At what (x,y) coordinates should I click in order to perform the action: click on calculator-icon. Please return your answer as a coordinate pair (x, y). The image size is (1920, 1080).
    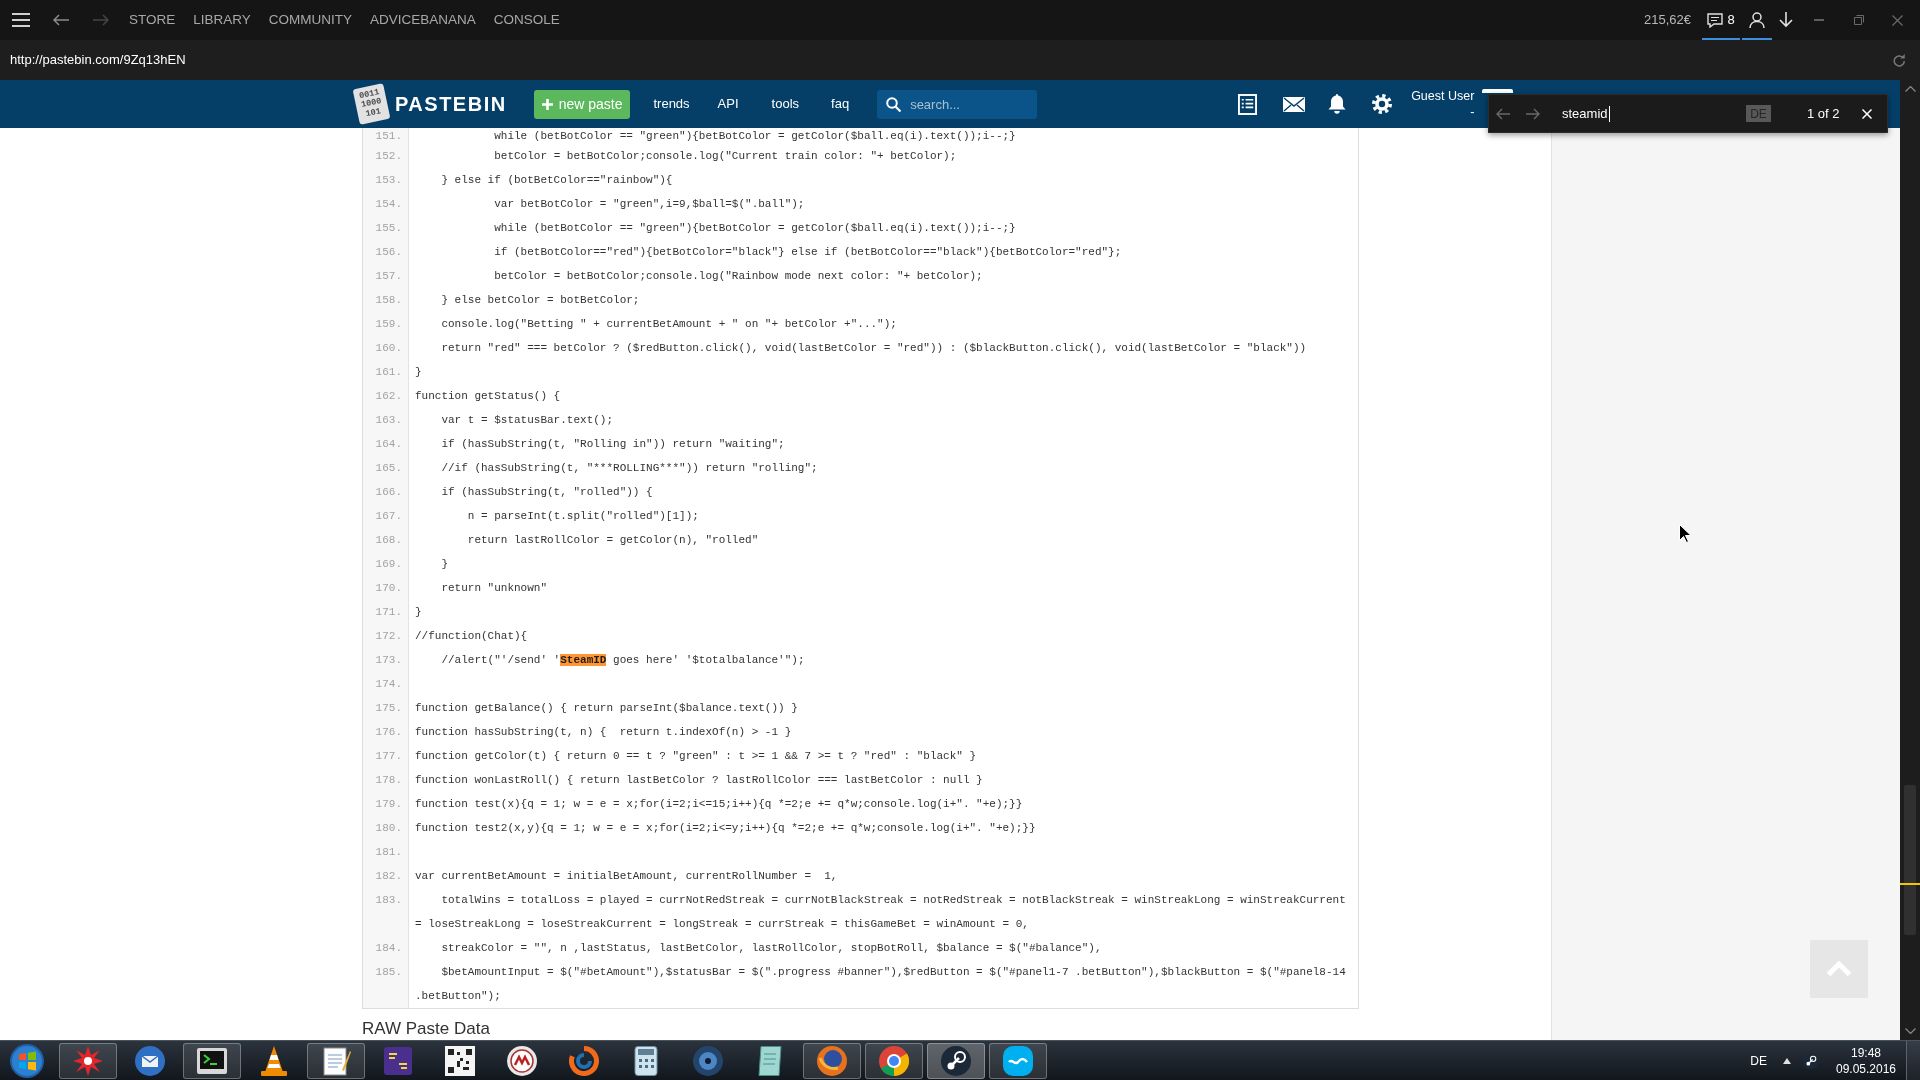
    Looking at the image, I should click on (646, 1060).